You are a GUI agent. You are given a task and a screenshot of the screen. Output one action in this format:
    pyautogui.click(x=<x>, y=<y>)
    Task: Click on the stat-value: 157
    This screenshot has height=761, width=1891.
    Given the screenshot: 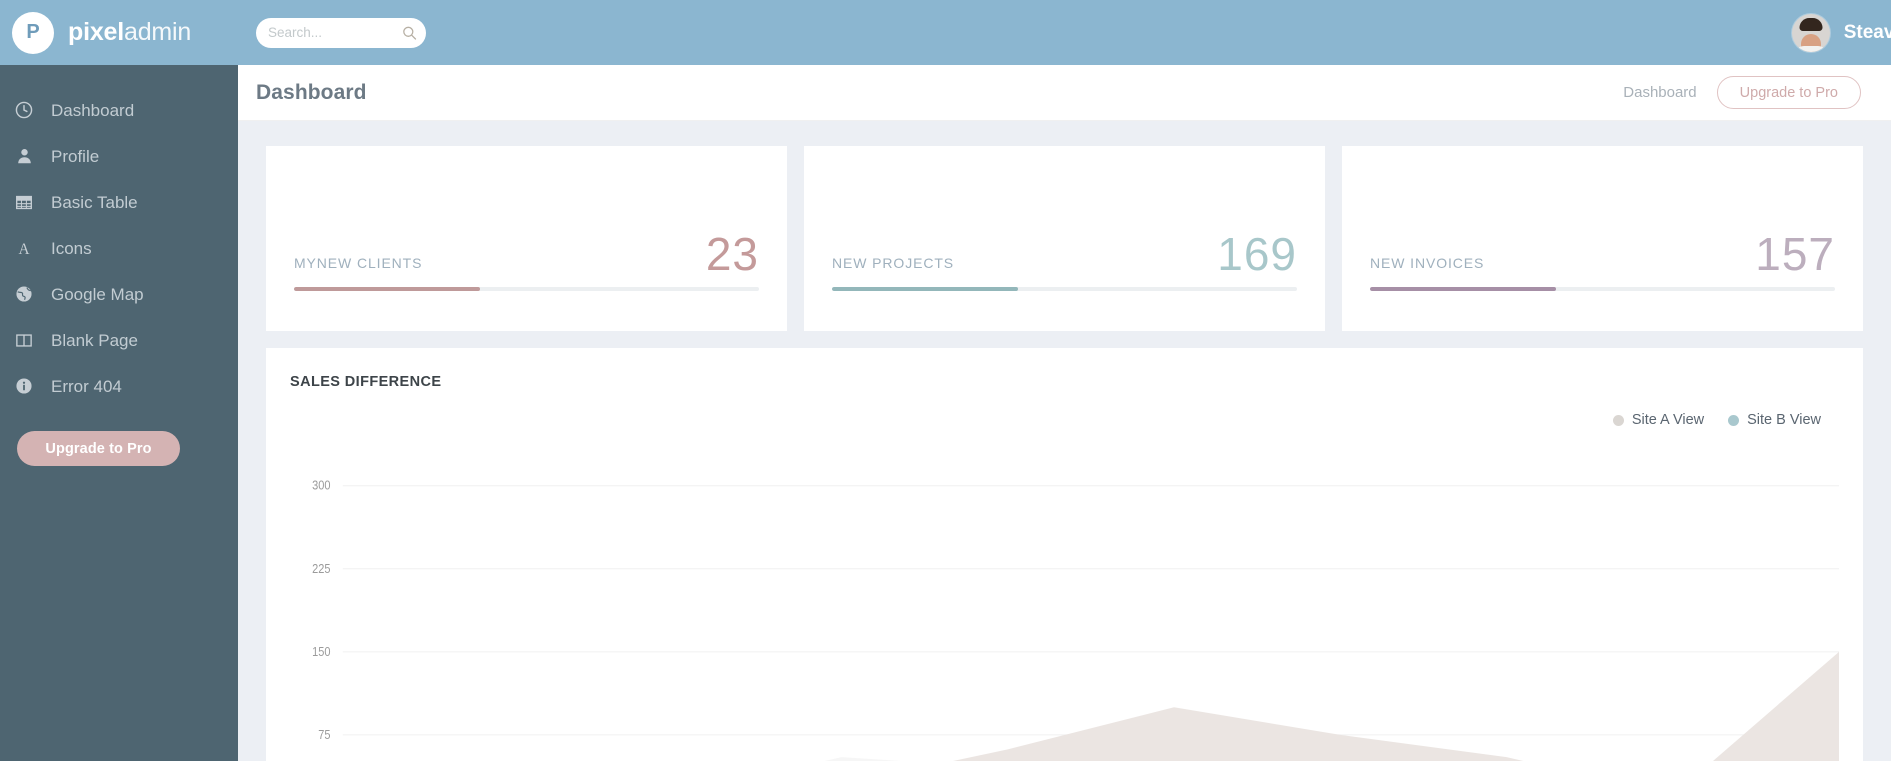 What is the action you would take?
    pyautogui.click(x=1795, y=254)
    